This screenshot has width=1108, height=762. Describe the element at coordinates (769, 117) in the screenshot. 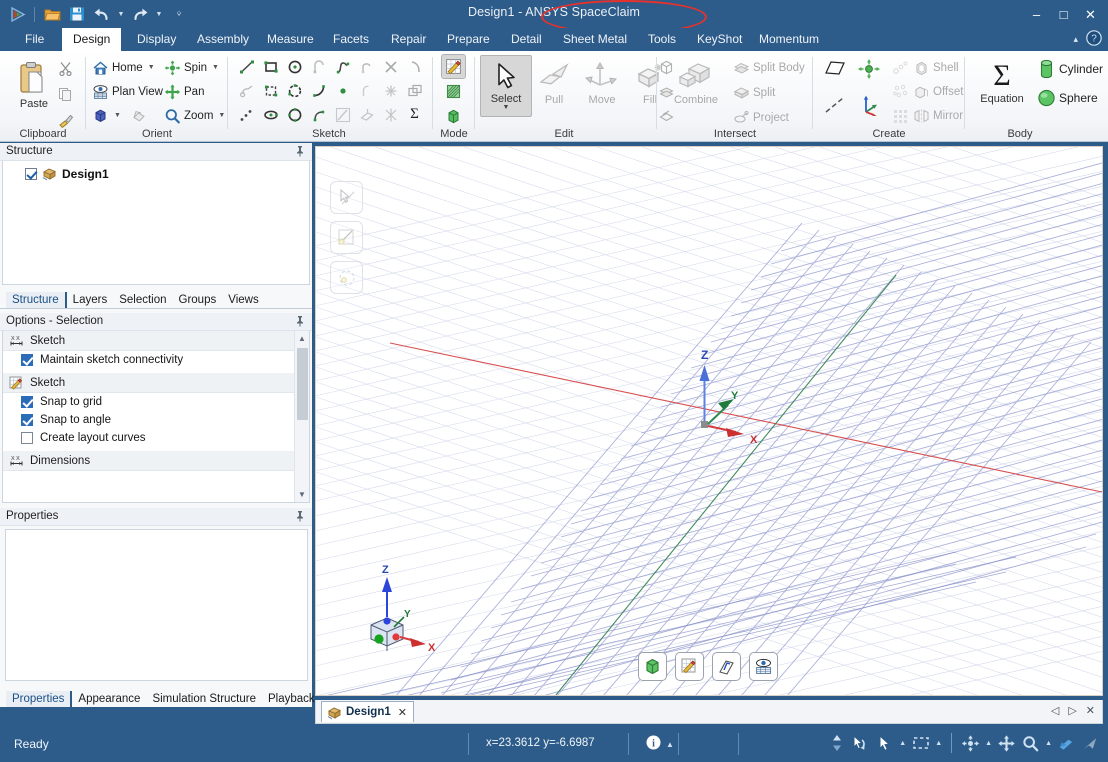

I see `project-button: Project` at that location.